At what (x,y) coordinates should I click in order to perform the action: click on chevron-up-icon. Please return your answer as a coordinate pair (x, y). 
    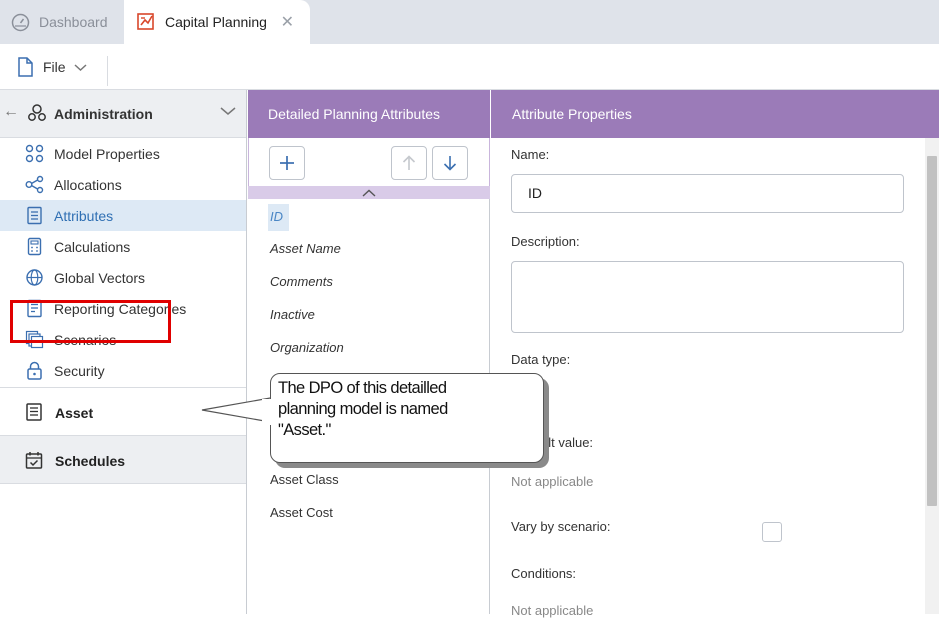
    Looking at the image, I should click on (369, 193).